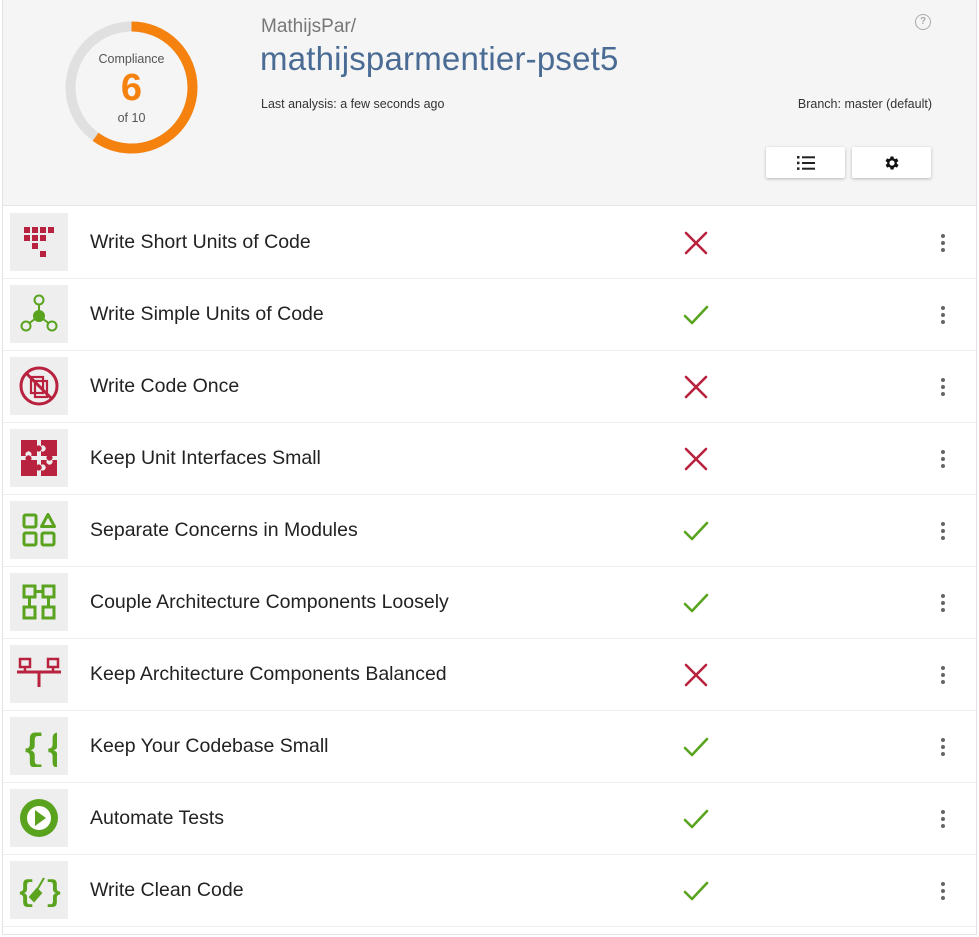 This screenshot has height=937, width=979. What do you see at coordinates (200, 242) in the screenshot?
I see `guideline-label: Write Short Units of Code` at bounding box center [200, 242].